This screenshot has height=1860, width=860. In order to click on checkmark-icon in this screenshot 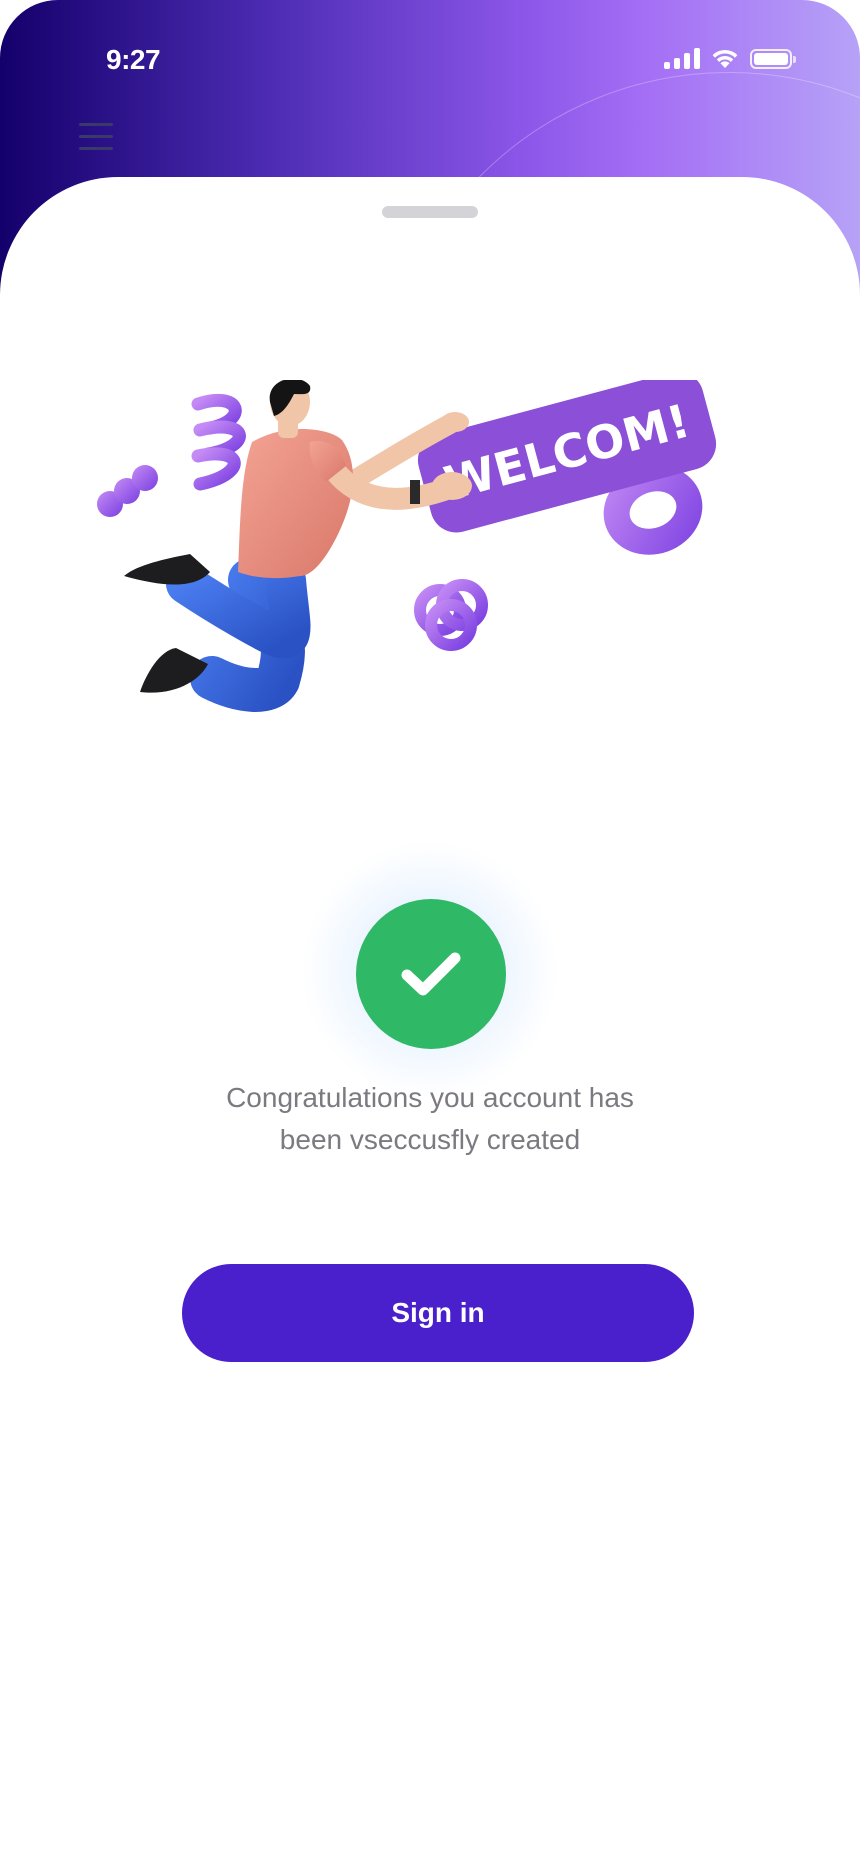, I will do `click(431, 974)`.